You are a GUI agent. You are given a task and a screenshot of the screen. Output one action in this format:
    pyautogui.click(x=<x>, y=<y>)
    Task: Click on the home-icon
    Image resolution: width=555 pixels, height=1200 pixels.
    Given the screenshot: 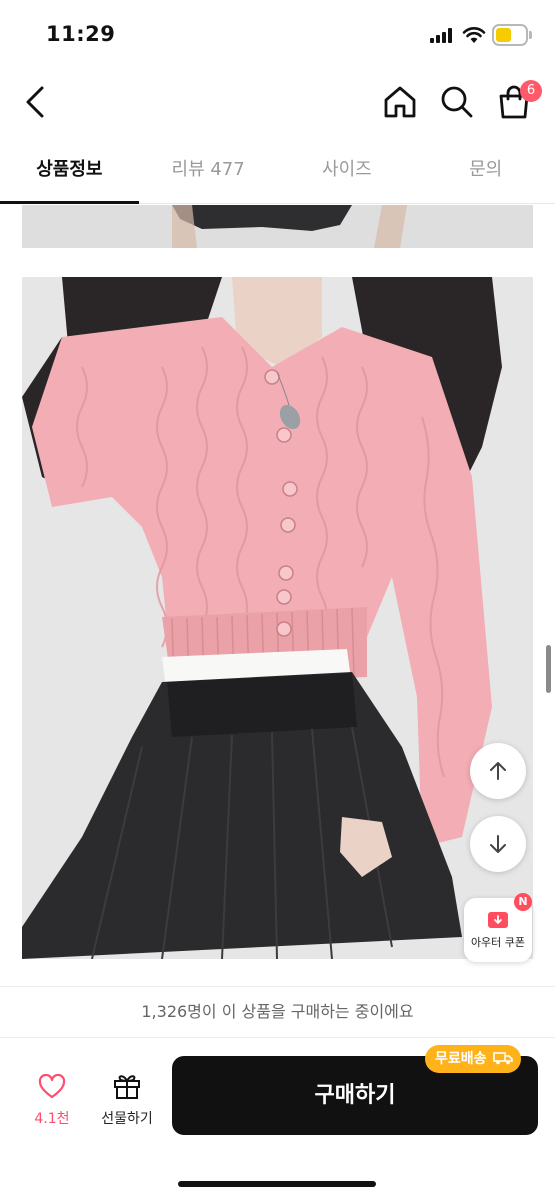 What is the action you would take?
    pyautogui.click(x=400, y=102)
    